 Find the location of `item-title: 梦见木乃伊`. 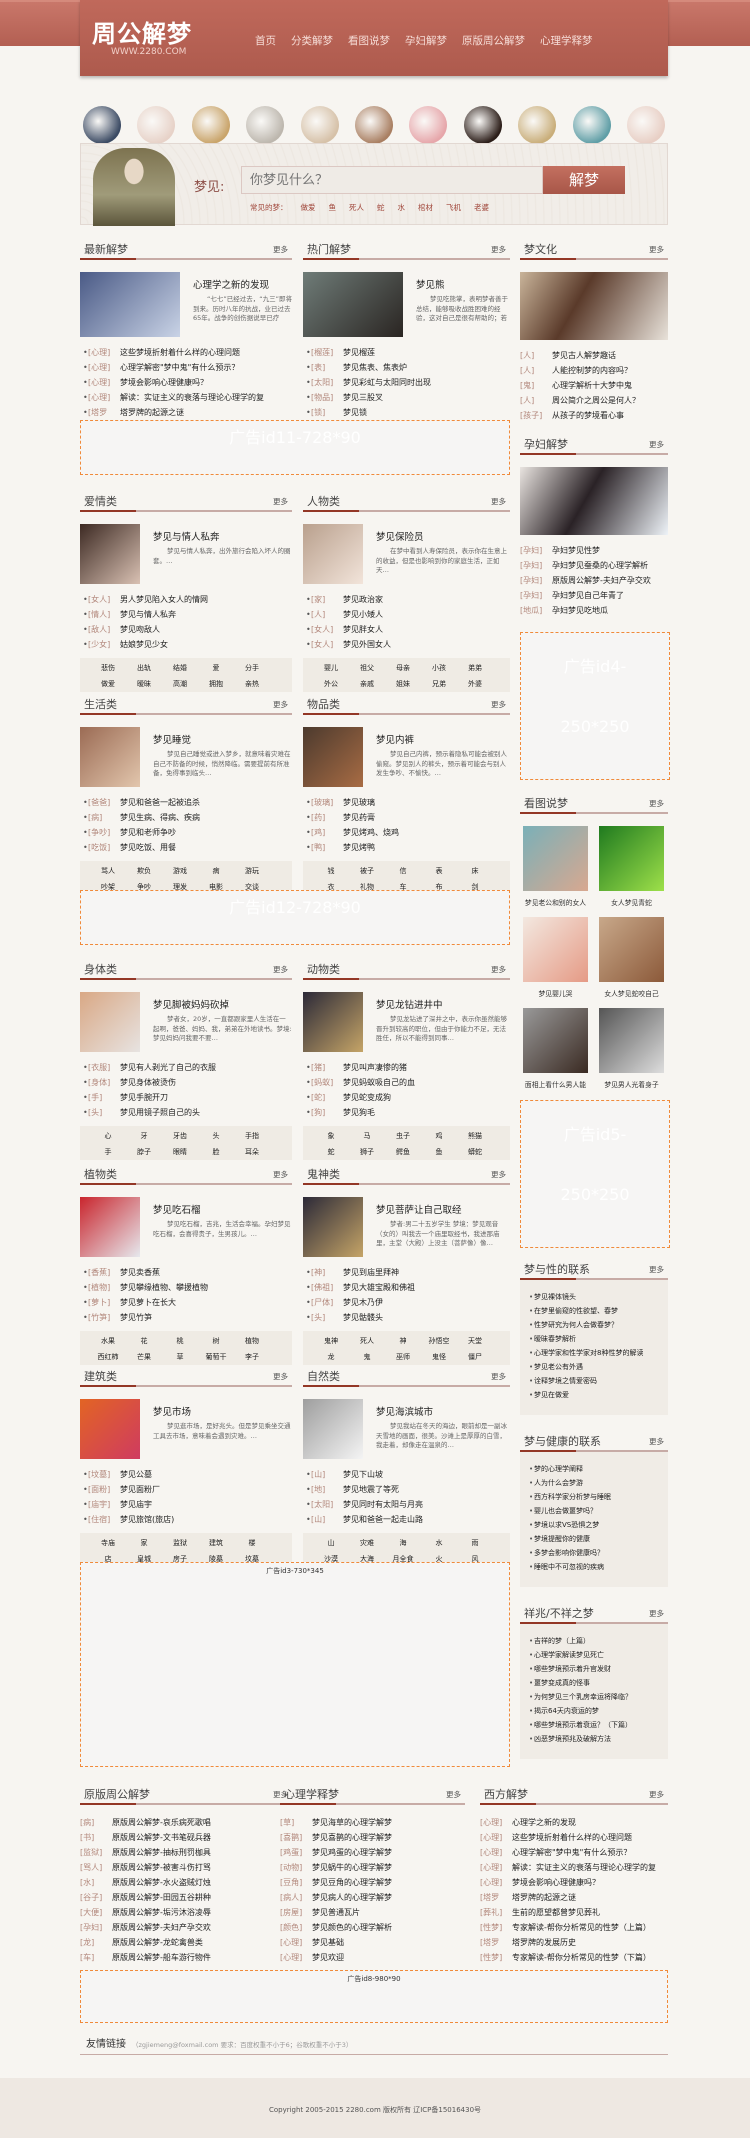

item-title: 梦见木乃伊 is located at coordinates (363, 1302).